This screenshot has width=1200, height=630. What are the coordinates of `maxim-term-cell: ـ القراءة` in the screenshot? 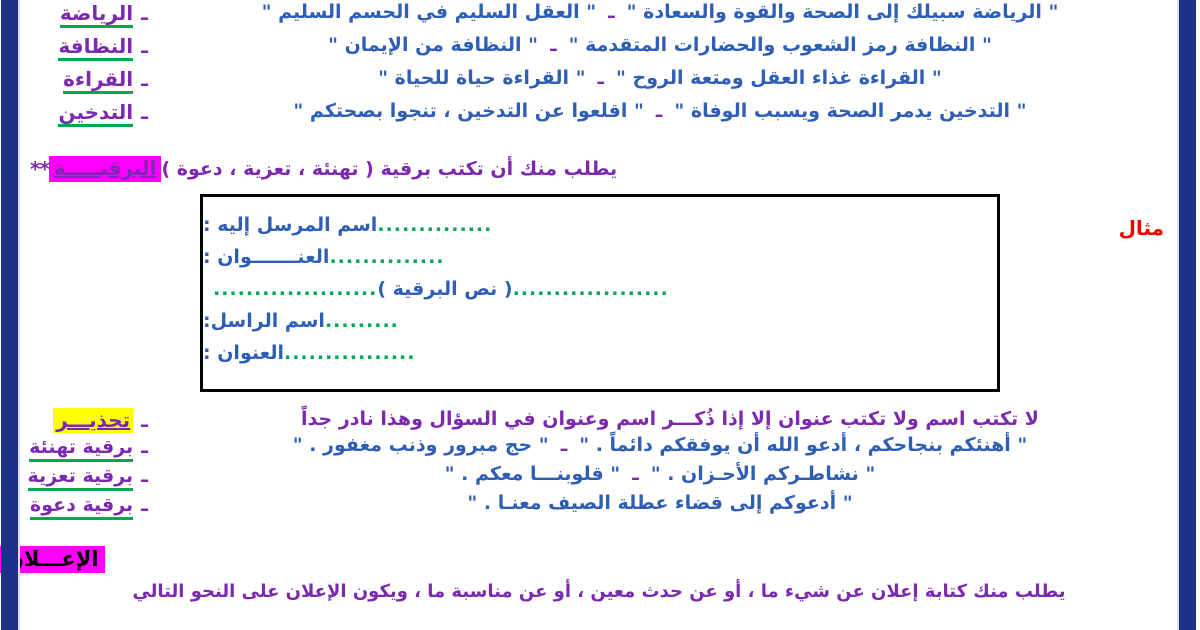 It's located at (87, 80).